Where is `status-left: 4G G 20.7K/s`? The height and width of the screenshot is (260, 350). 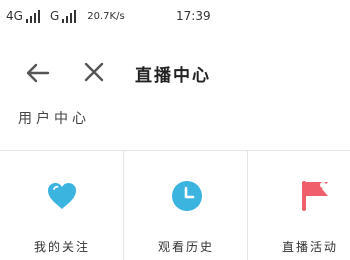
status-left: 4G G 20.7K/s is located at coordinates (65, 16).